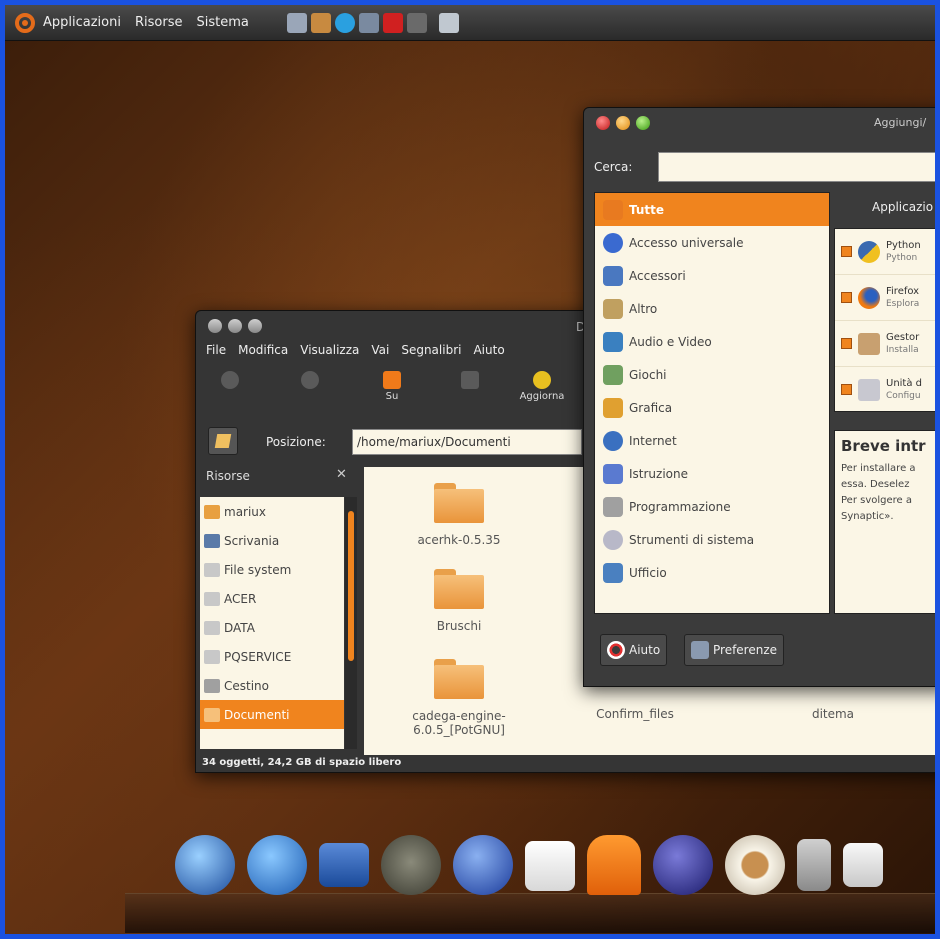  I want to click on trash-icon, so click(448, 22).